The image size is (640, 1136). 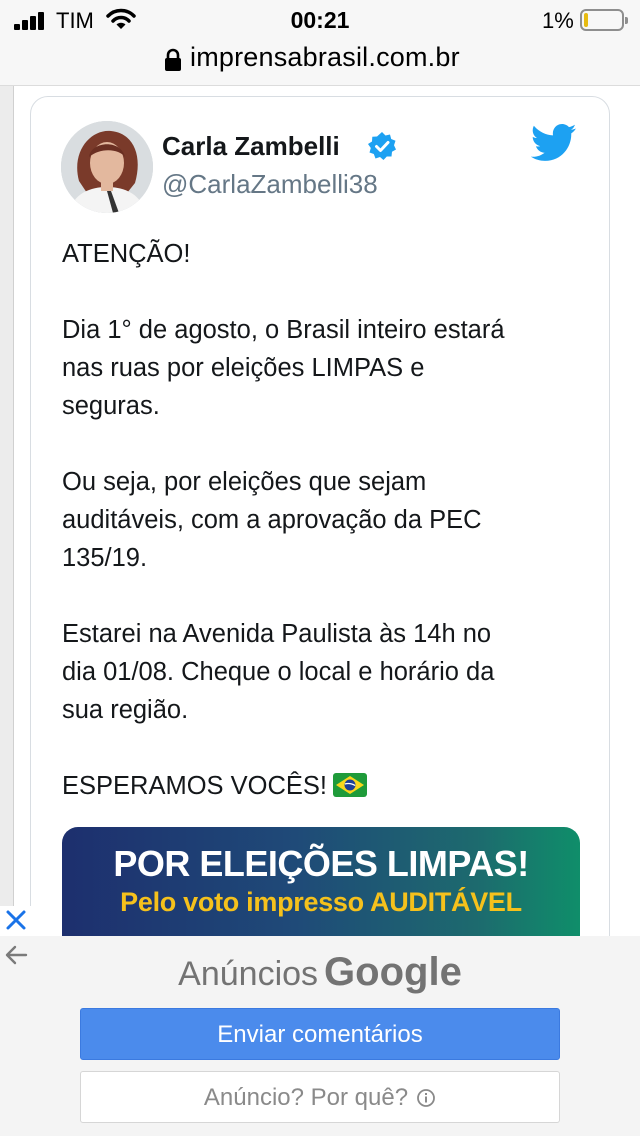 What do you see at coordinates (320, 972) in the screenshot?
I see `ad-label: Anúncios Google` at bounding box center [320, 972].